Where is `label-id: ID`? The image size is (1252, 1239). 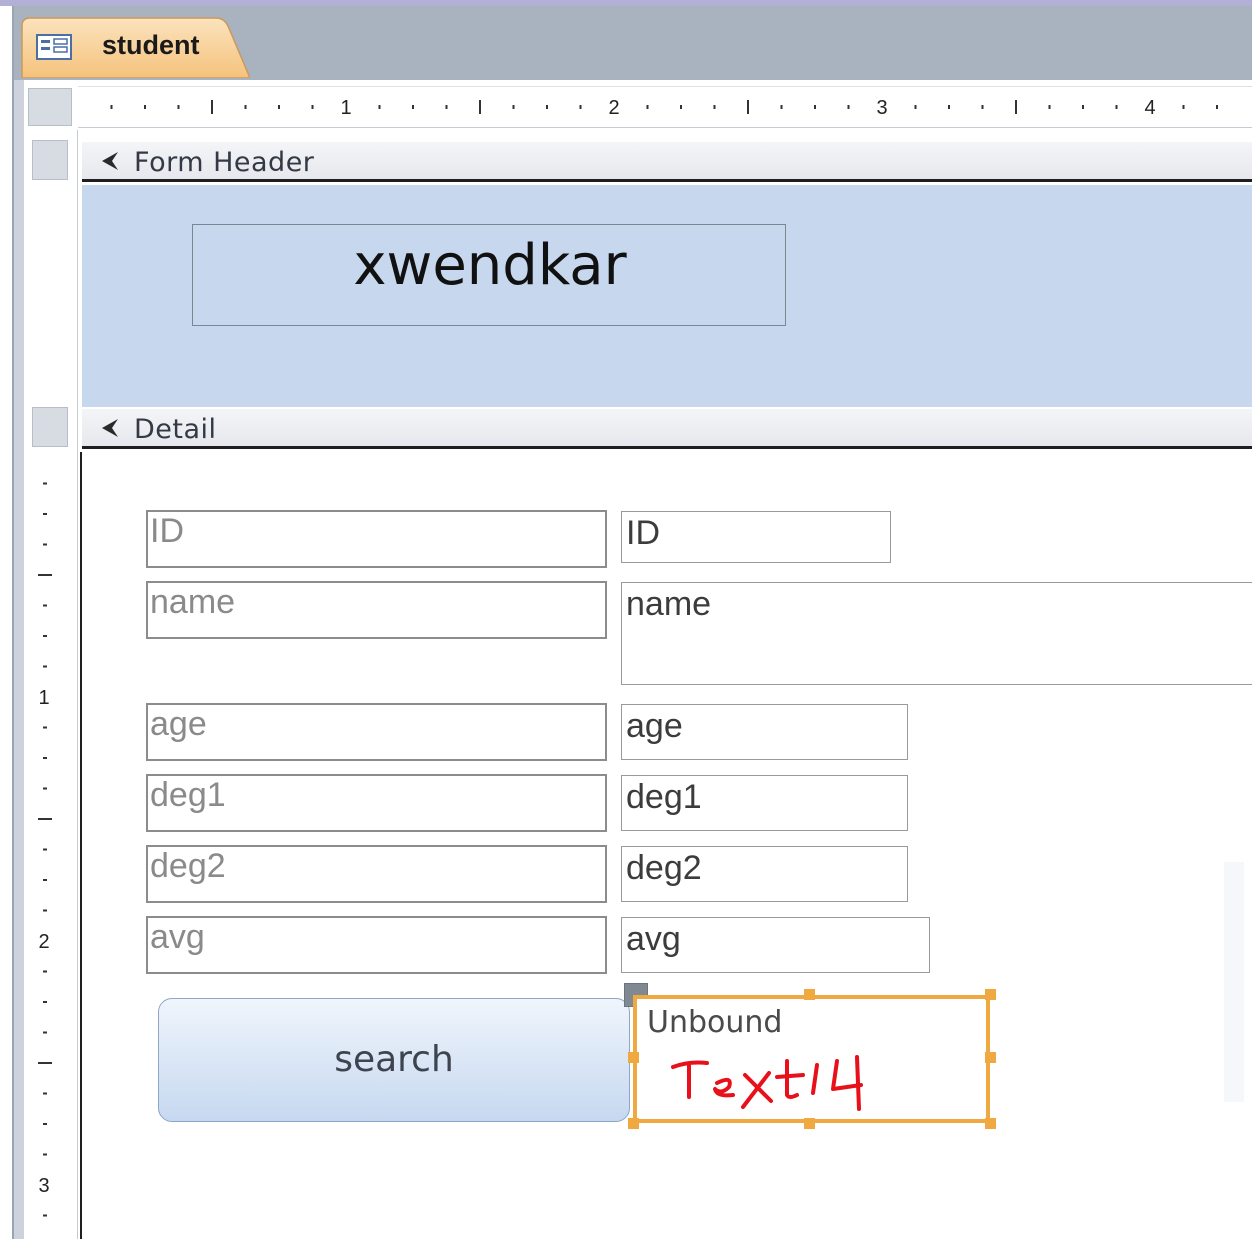
label-id: ID is located at coordinates (376, 539).